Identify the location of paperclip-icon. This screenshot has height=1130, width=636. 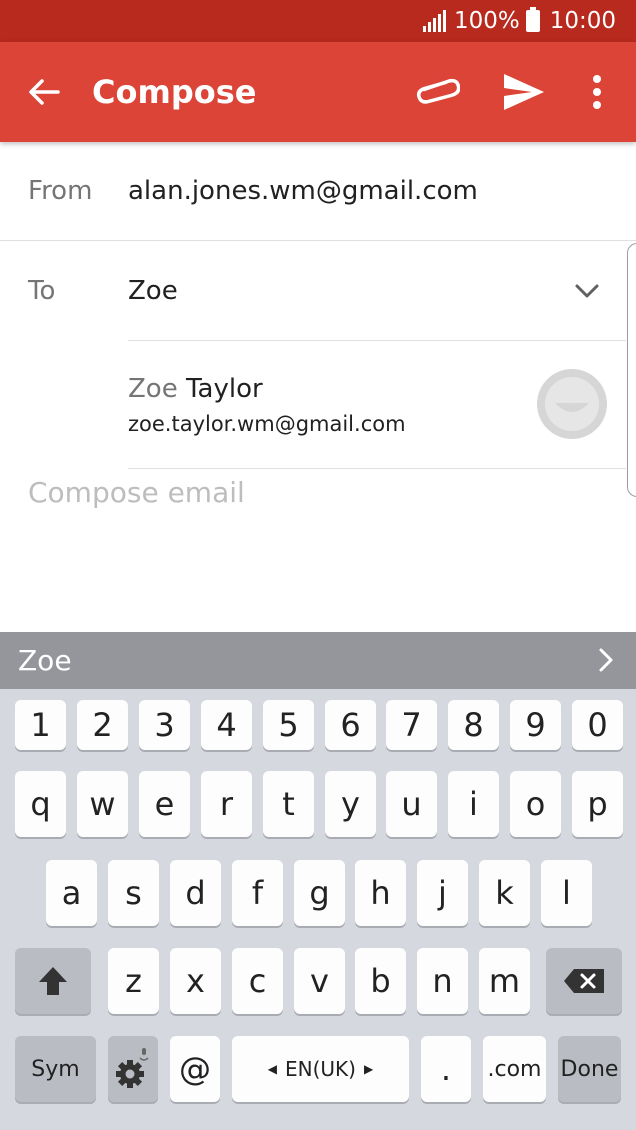
(437, 92).